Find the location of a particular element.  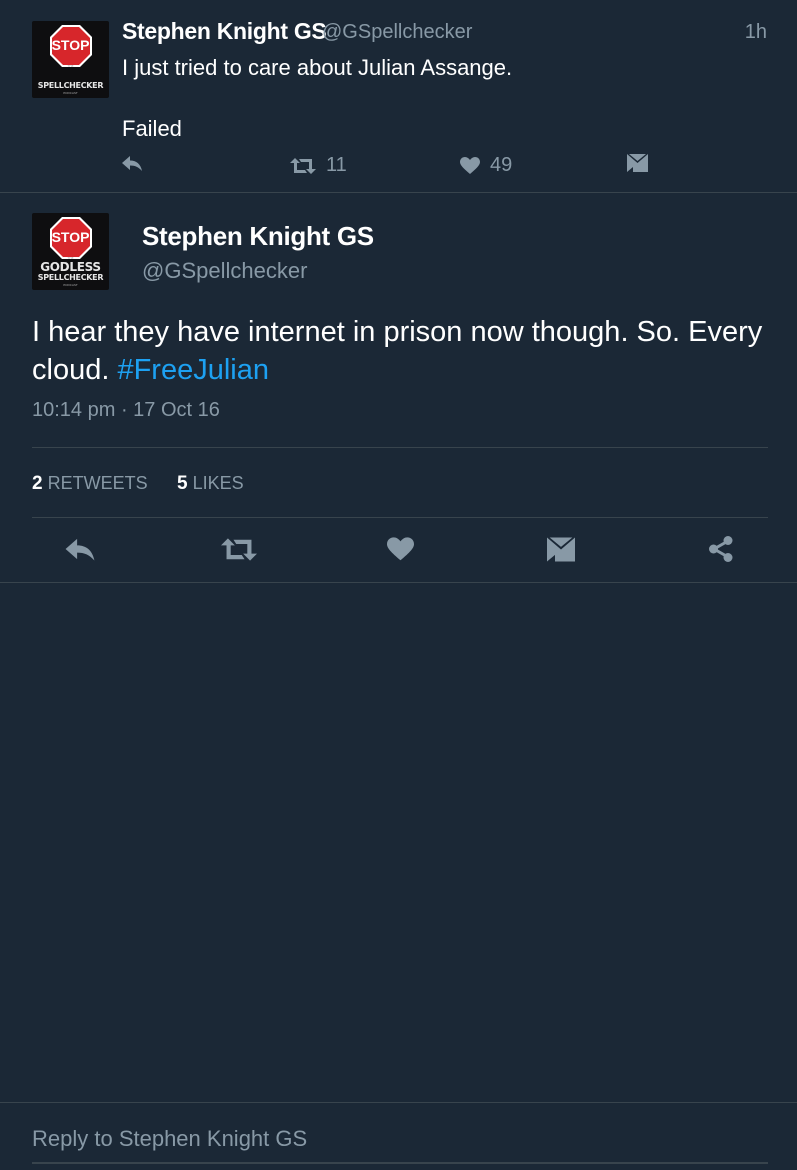

share-button is located at coordinates (721, 549).